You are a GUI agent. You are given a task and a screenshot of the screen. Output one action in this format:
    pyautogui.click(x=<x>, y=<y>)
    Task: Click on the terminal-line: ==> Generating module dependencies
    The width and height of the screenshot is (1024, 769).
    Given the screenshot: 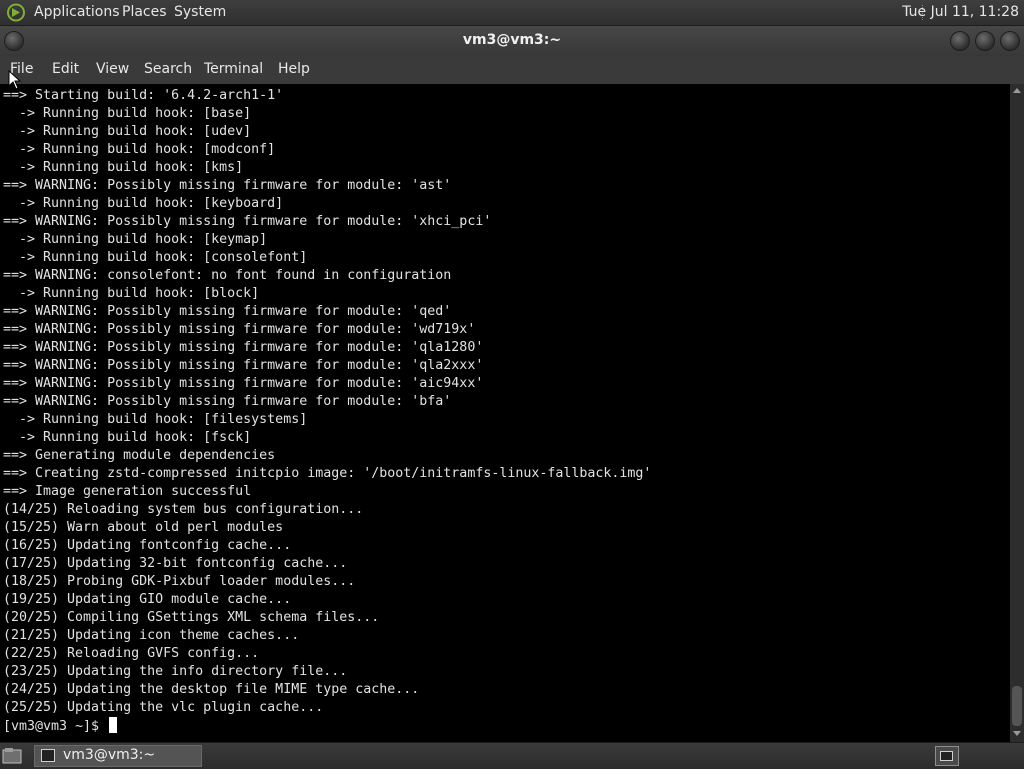 What is the action you would take?
    pyautogui.click(x=139, y=455)
    